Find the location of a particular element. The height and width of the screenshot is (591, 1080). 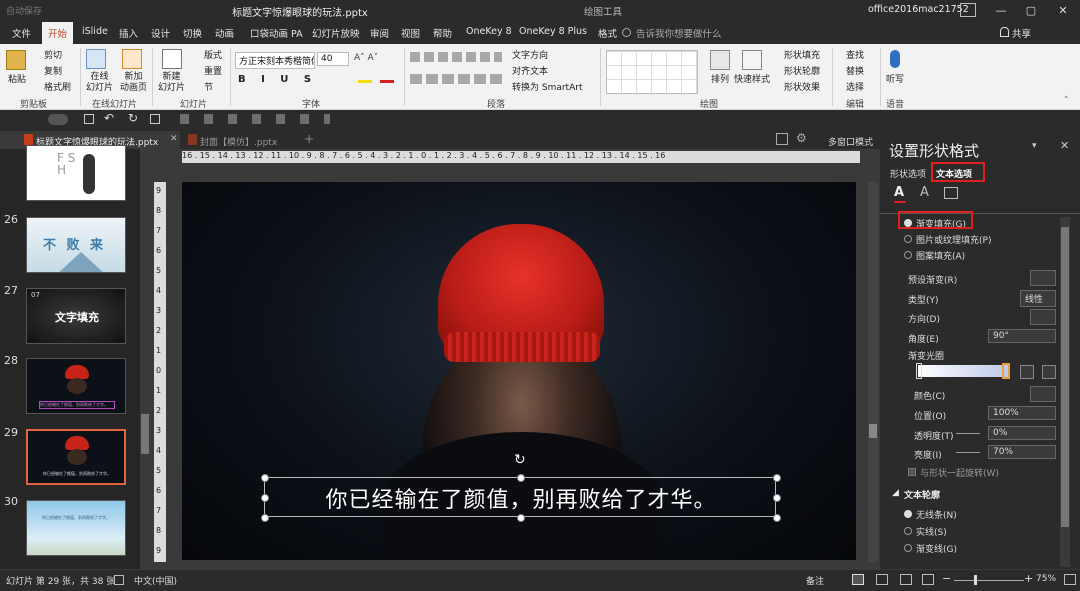

shapes-gallery is located at coordinates (652, 72).